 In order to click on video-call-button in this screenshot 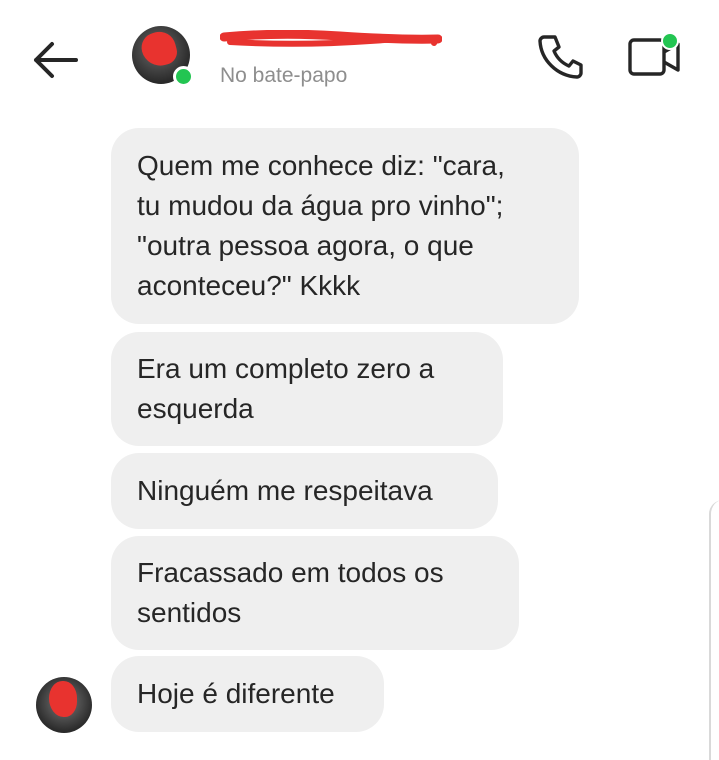, I will do `click(654, 55)`.